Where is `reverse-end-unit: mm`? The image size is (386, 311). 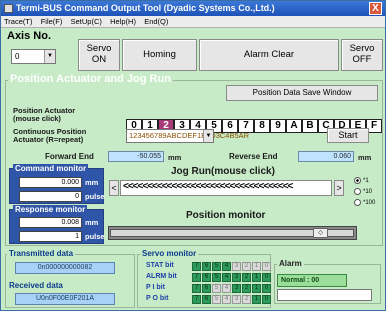
reverse-end-unit: mm is located at coordinates (365, 157).